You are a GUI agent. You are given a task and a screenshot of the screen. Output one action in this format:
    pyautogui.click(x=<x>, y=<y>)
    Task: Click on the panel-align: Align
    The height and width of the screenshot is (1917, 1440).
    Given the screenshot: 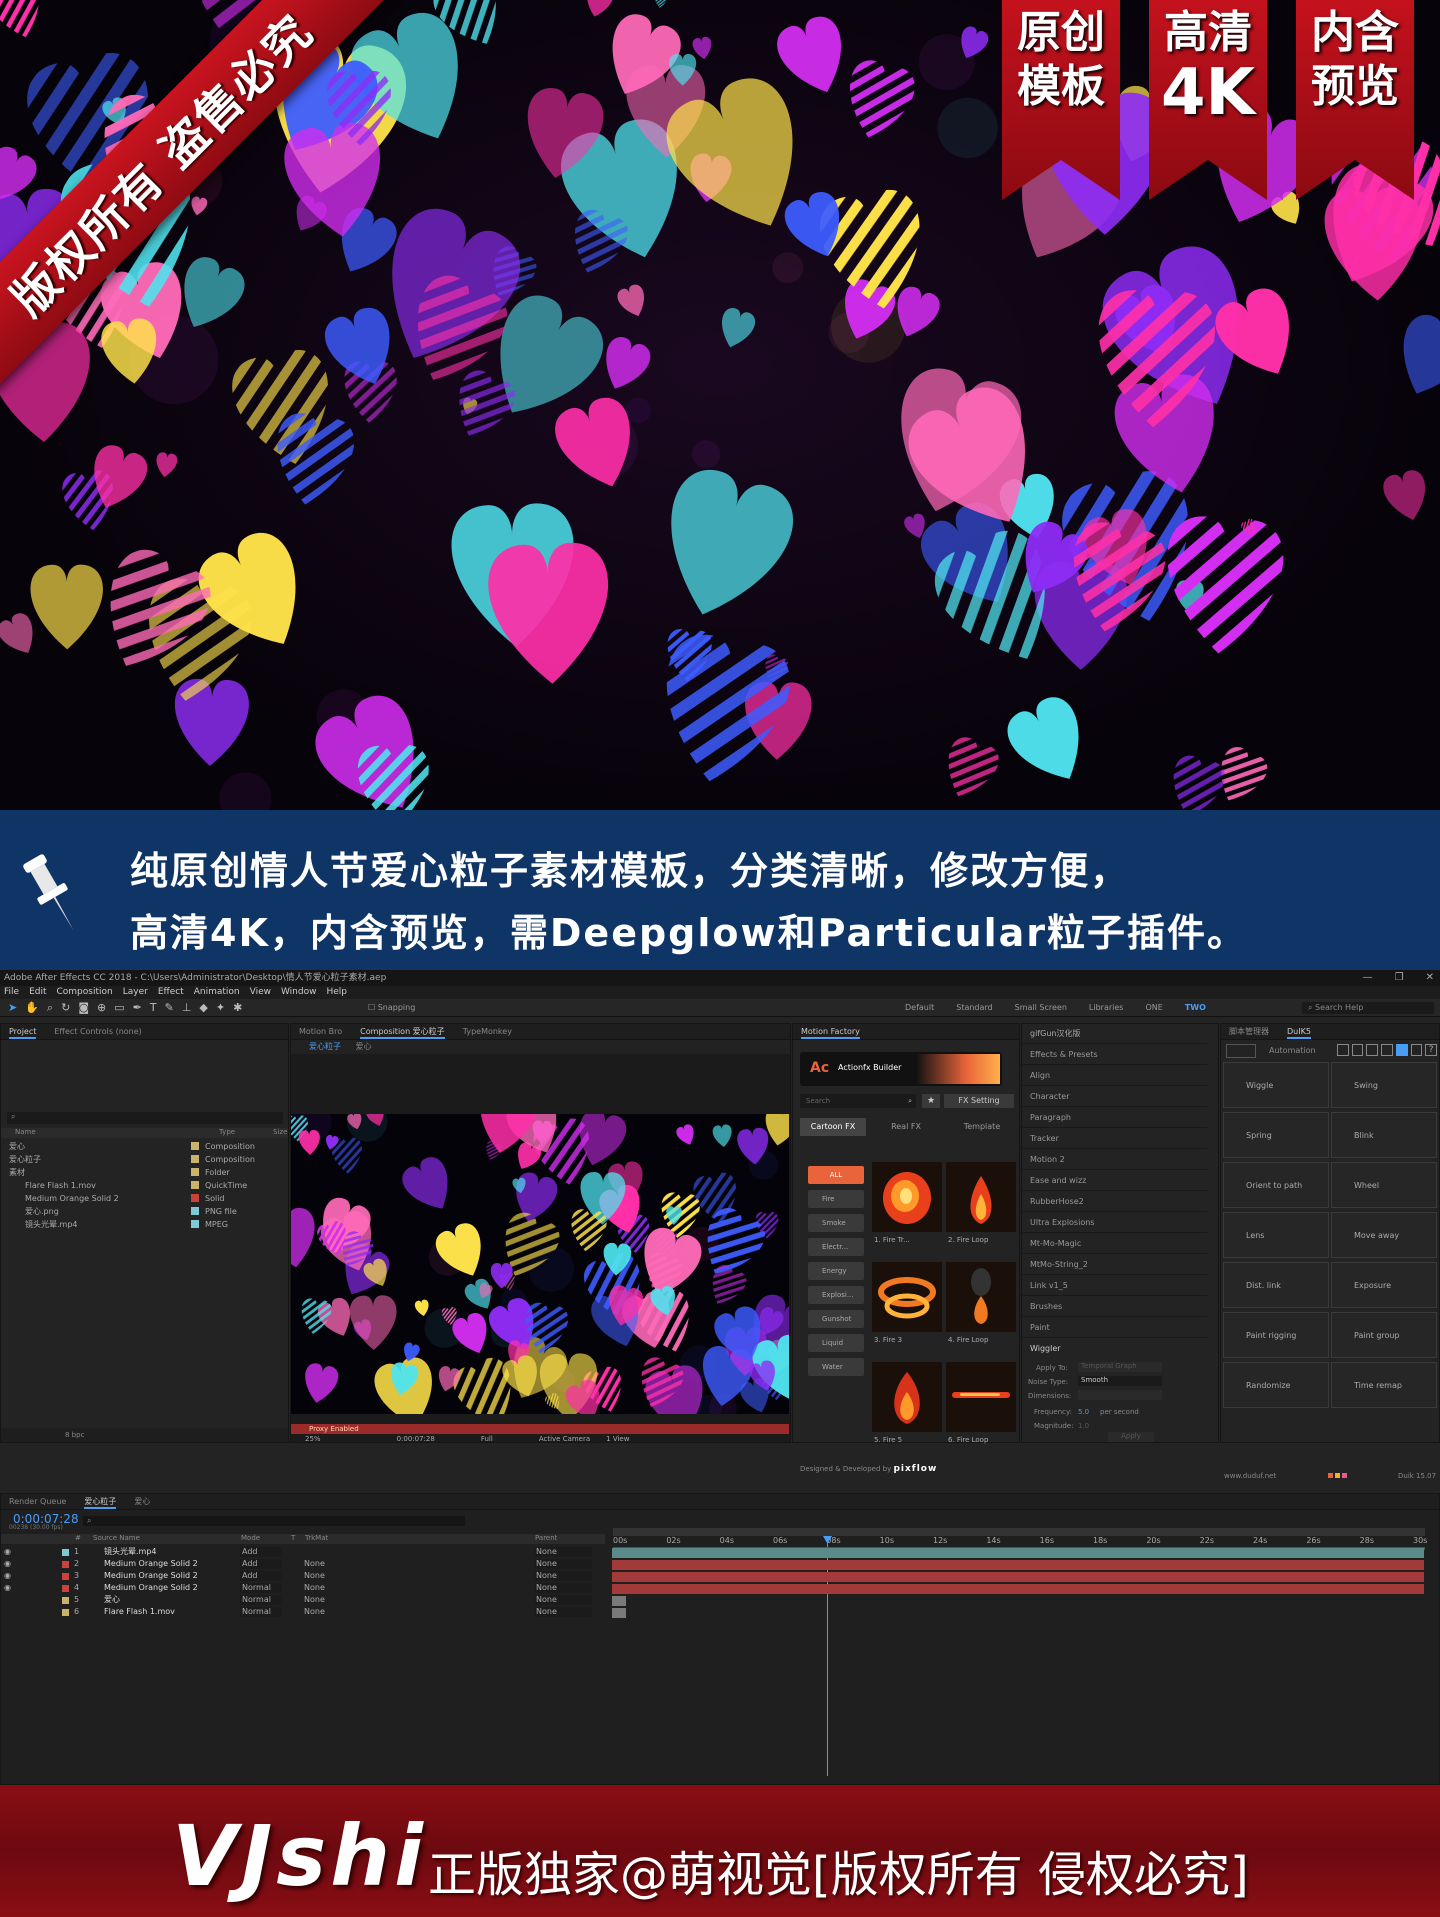 What is the action you would take?
    pyautogui.click(x=1114, y=1076)
    